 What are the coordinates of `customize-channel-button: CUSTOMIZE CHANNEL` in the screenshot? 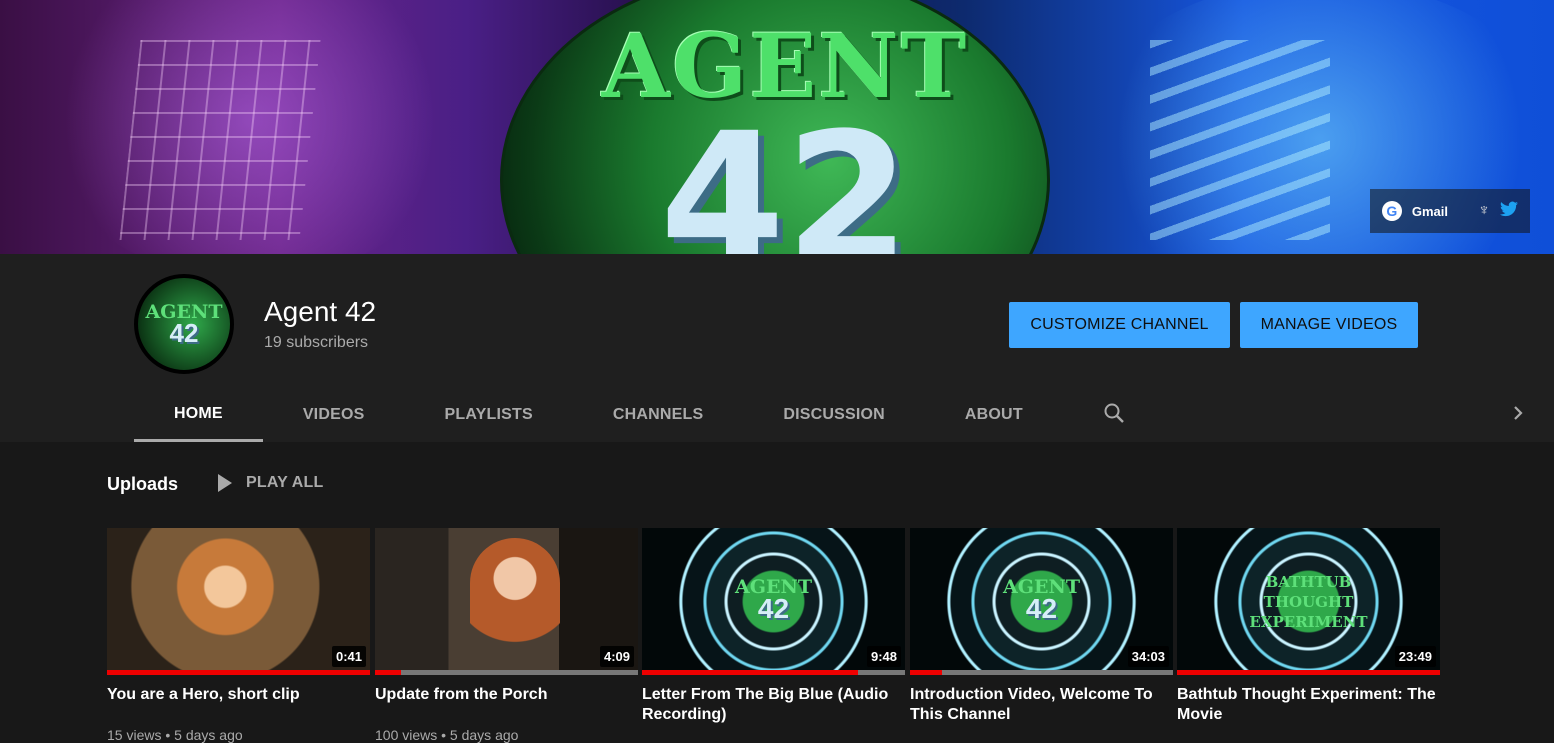 It's located at (1119, 325).